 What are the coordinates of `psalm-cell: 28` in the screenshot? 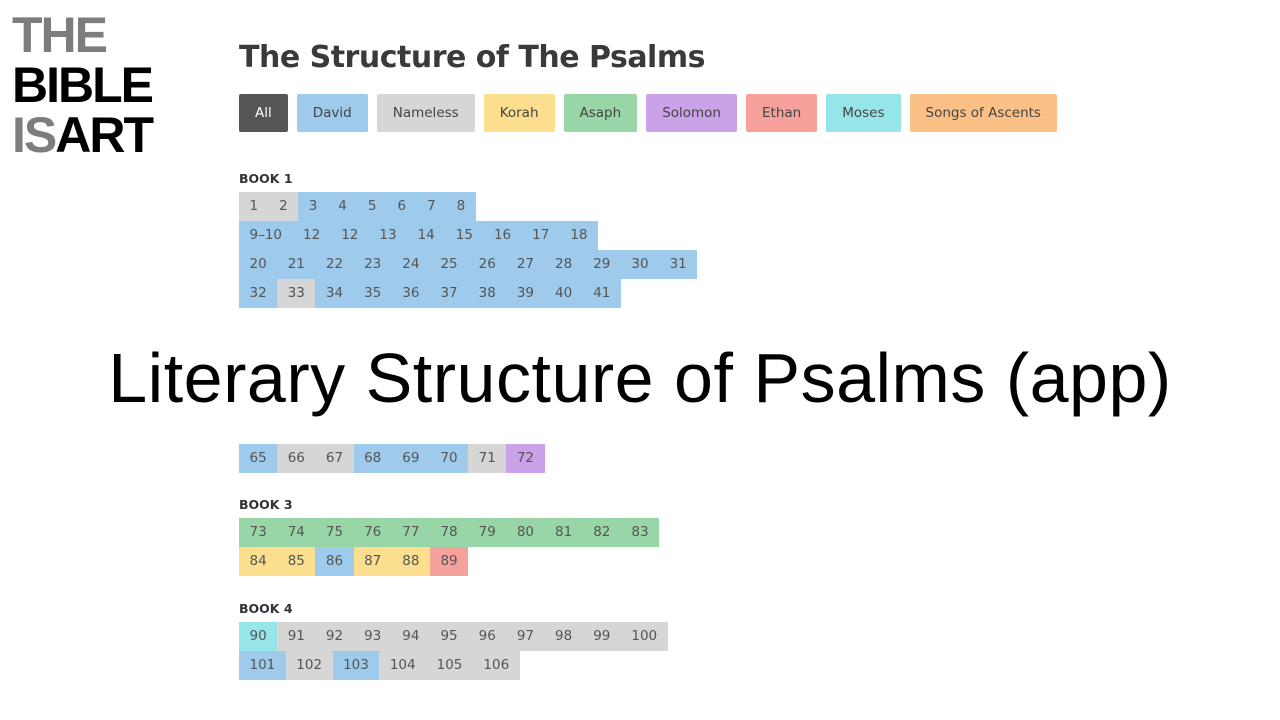 It's located at (563, 264).